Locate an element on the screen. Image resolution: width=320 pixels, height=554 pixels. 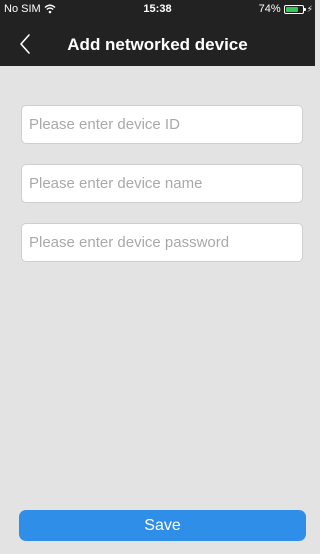
status-bar: No SIM 15:38 74% ⚡ is located at coordinates (157, 10).